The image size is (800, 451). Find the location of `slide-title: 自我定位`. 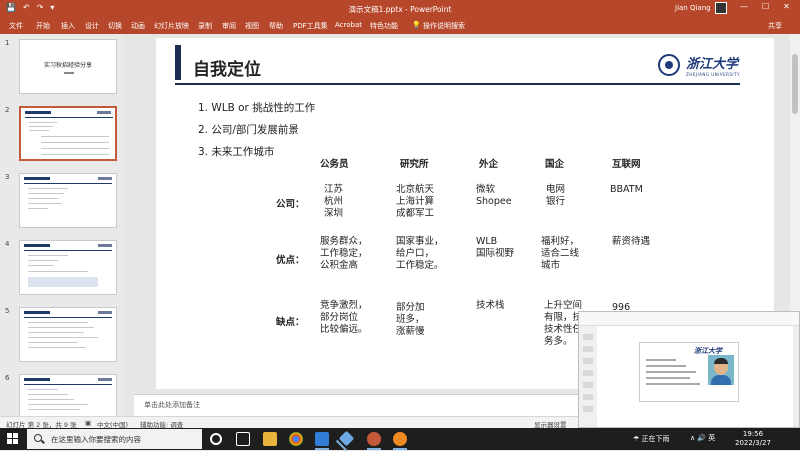

slide-title: 自我定位 is located at coordinates (227, 67).